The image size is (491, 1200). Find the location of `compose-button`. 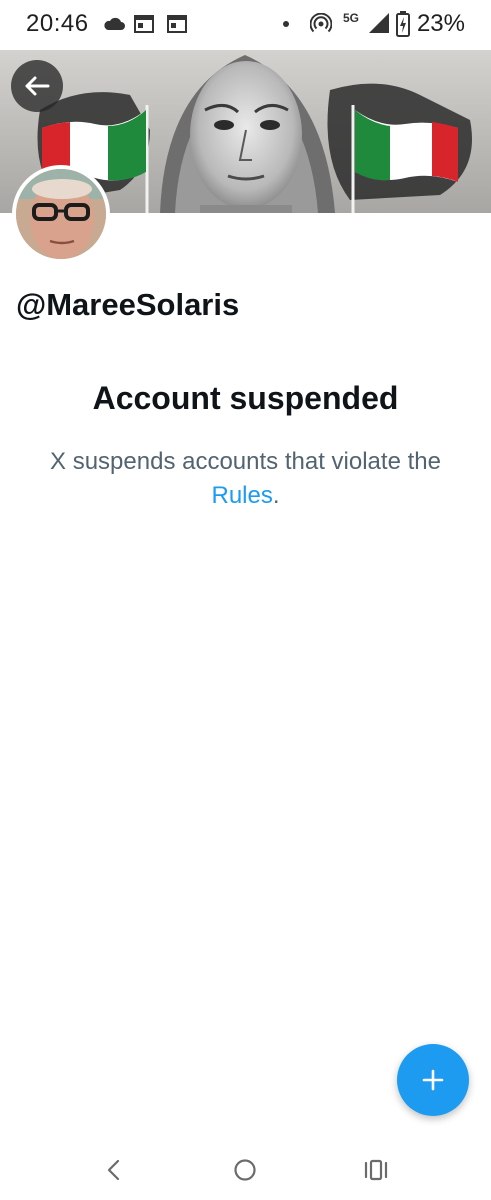

compose-button is located at coordinates (433, 1080).